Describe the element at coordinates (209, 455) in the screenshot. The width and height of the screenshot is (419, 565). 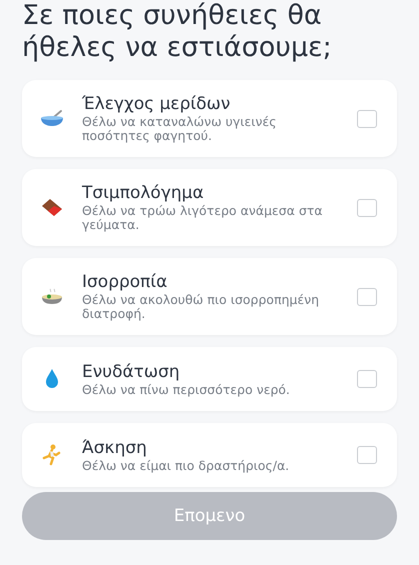
I see `habit-card: Άσκηση Θέλω να είμαι πιο δραστήριος/α.` at that location.